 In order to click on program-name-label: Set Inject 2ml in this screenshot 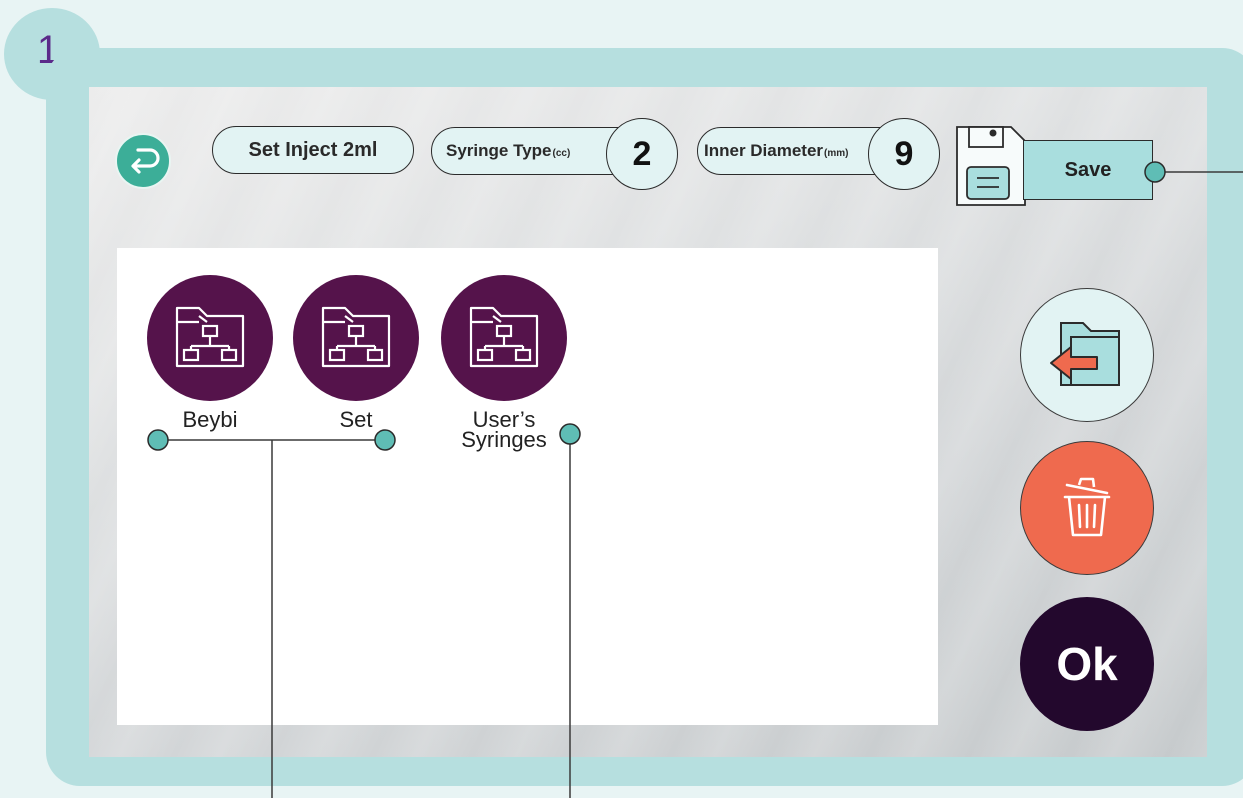, I will do `click(313, 149)`.